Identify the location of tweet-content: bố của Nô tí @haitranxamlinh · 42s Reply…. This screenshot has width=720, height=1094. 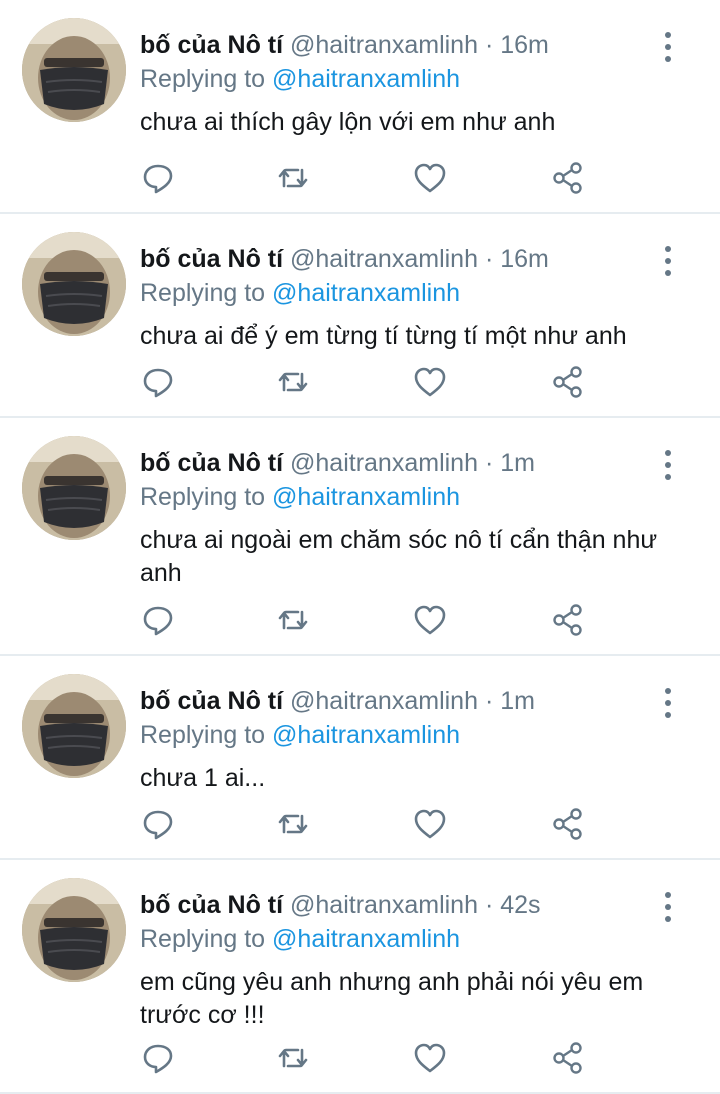
(400, 960).